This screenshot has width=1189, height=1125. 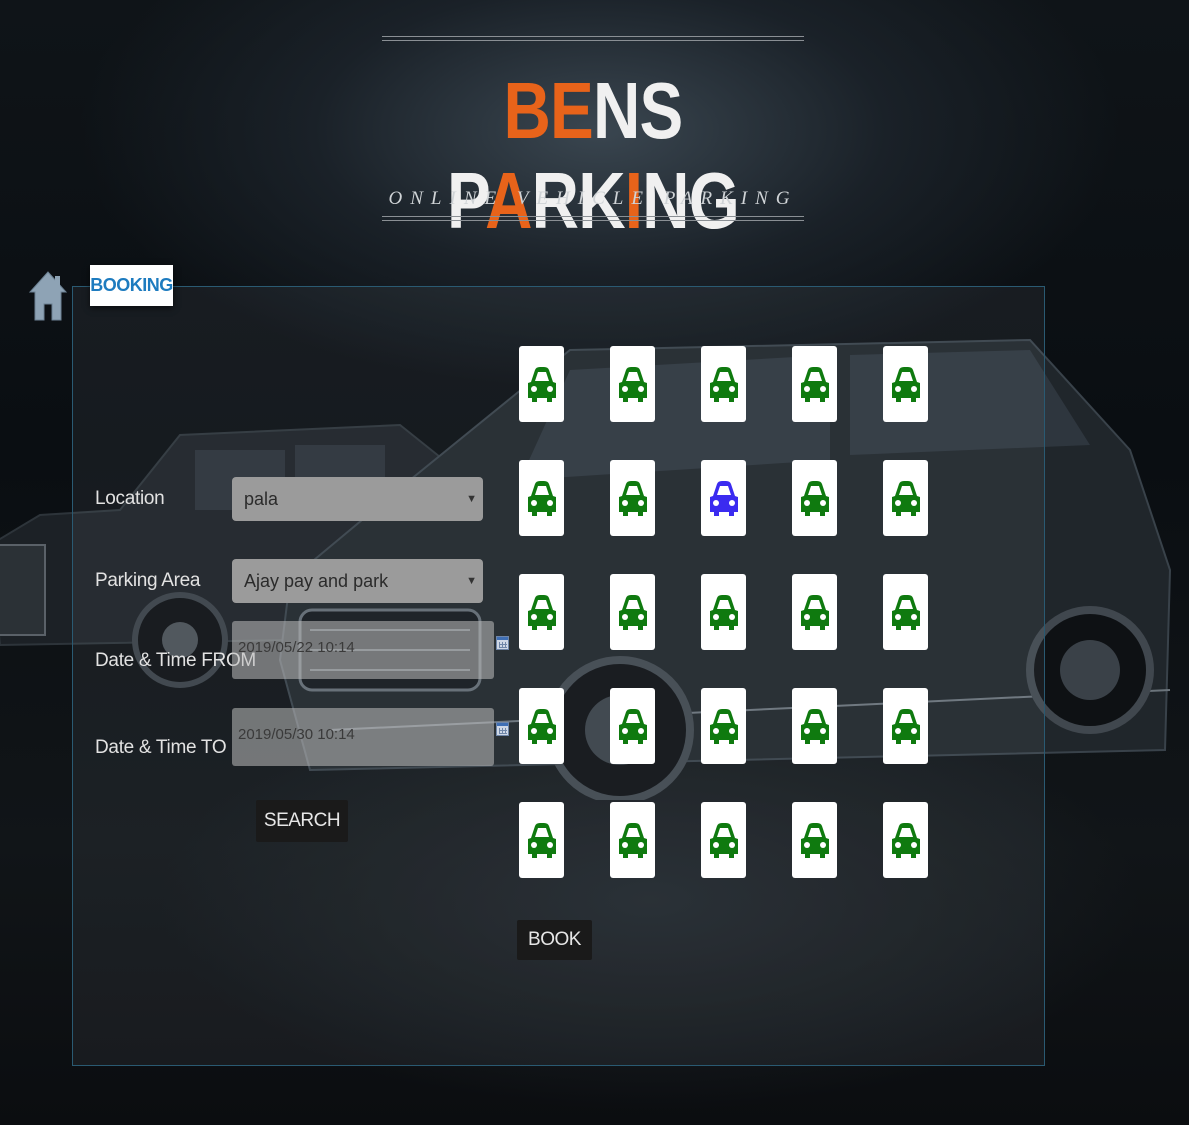 I want to click on date-to-input: 2019/05/30 10:14, so click(x=363, y=737).